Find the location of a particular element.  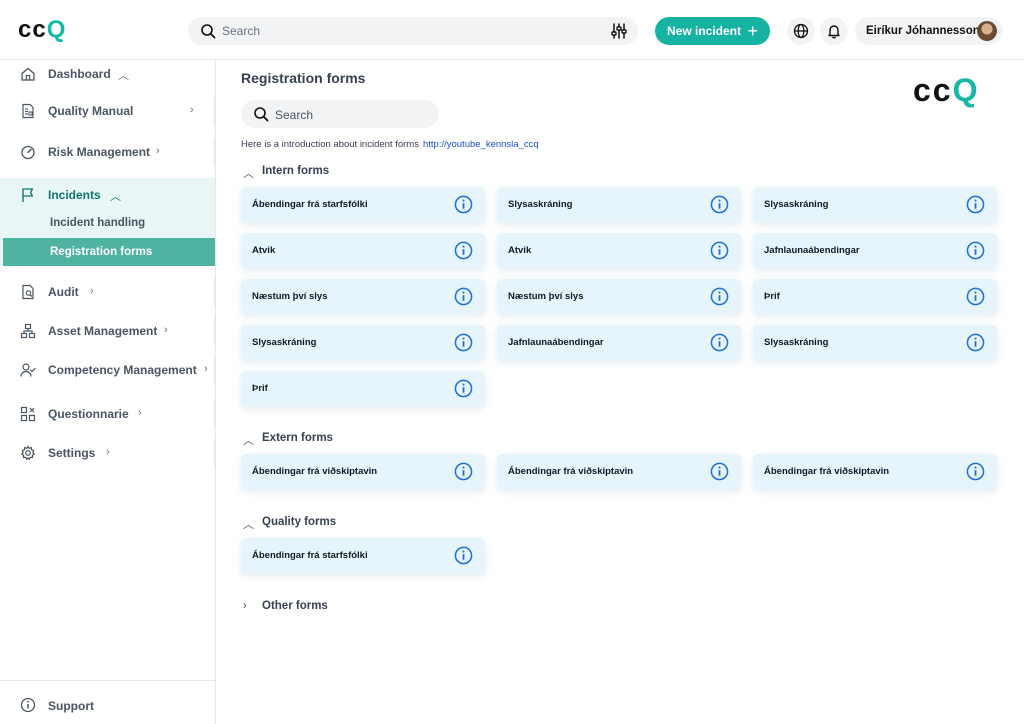

sidebar-item-label: Risk Management is located at coordinates (99, 152).